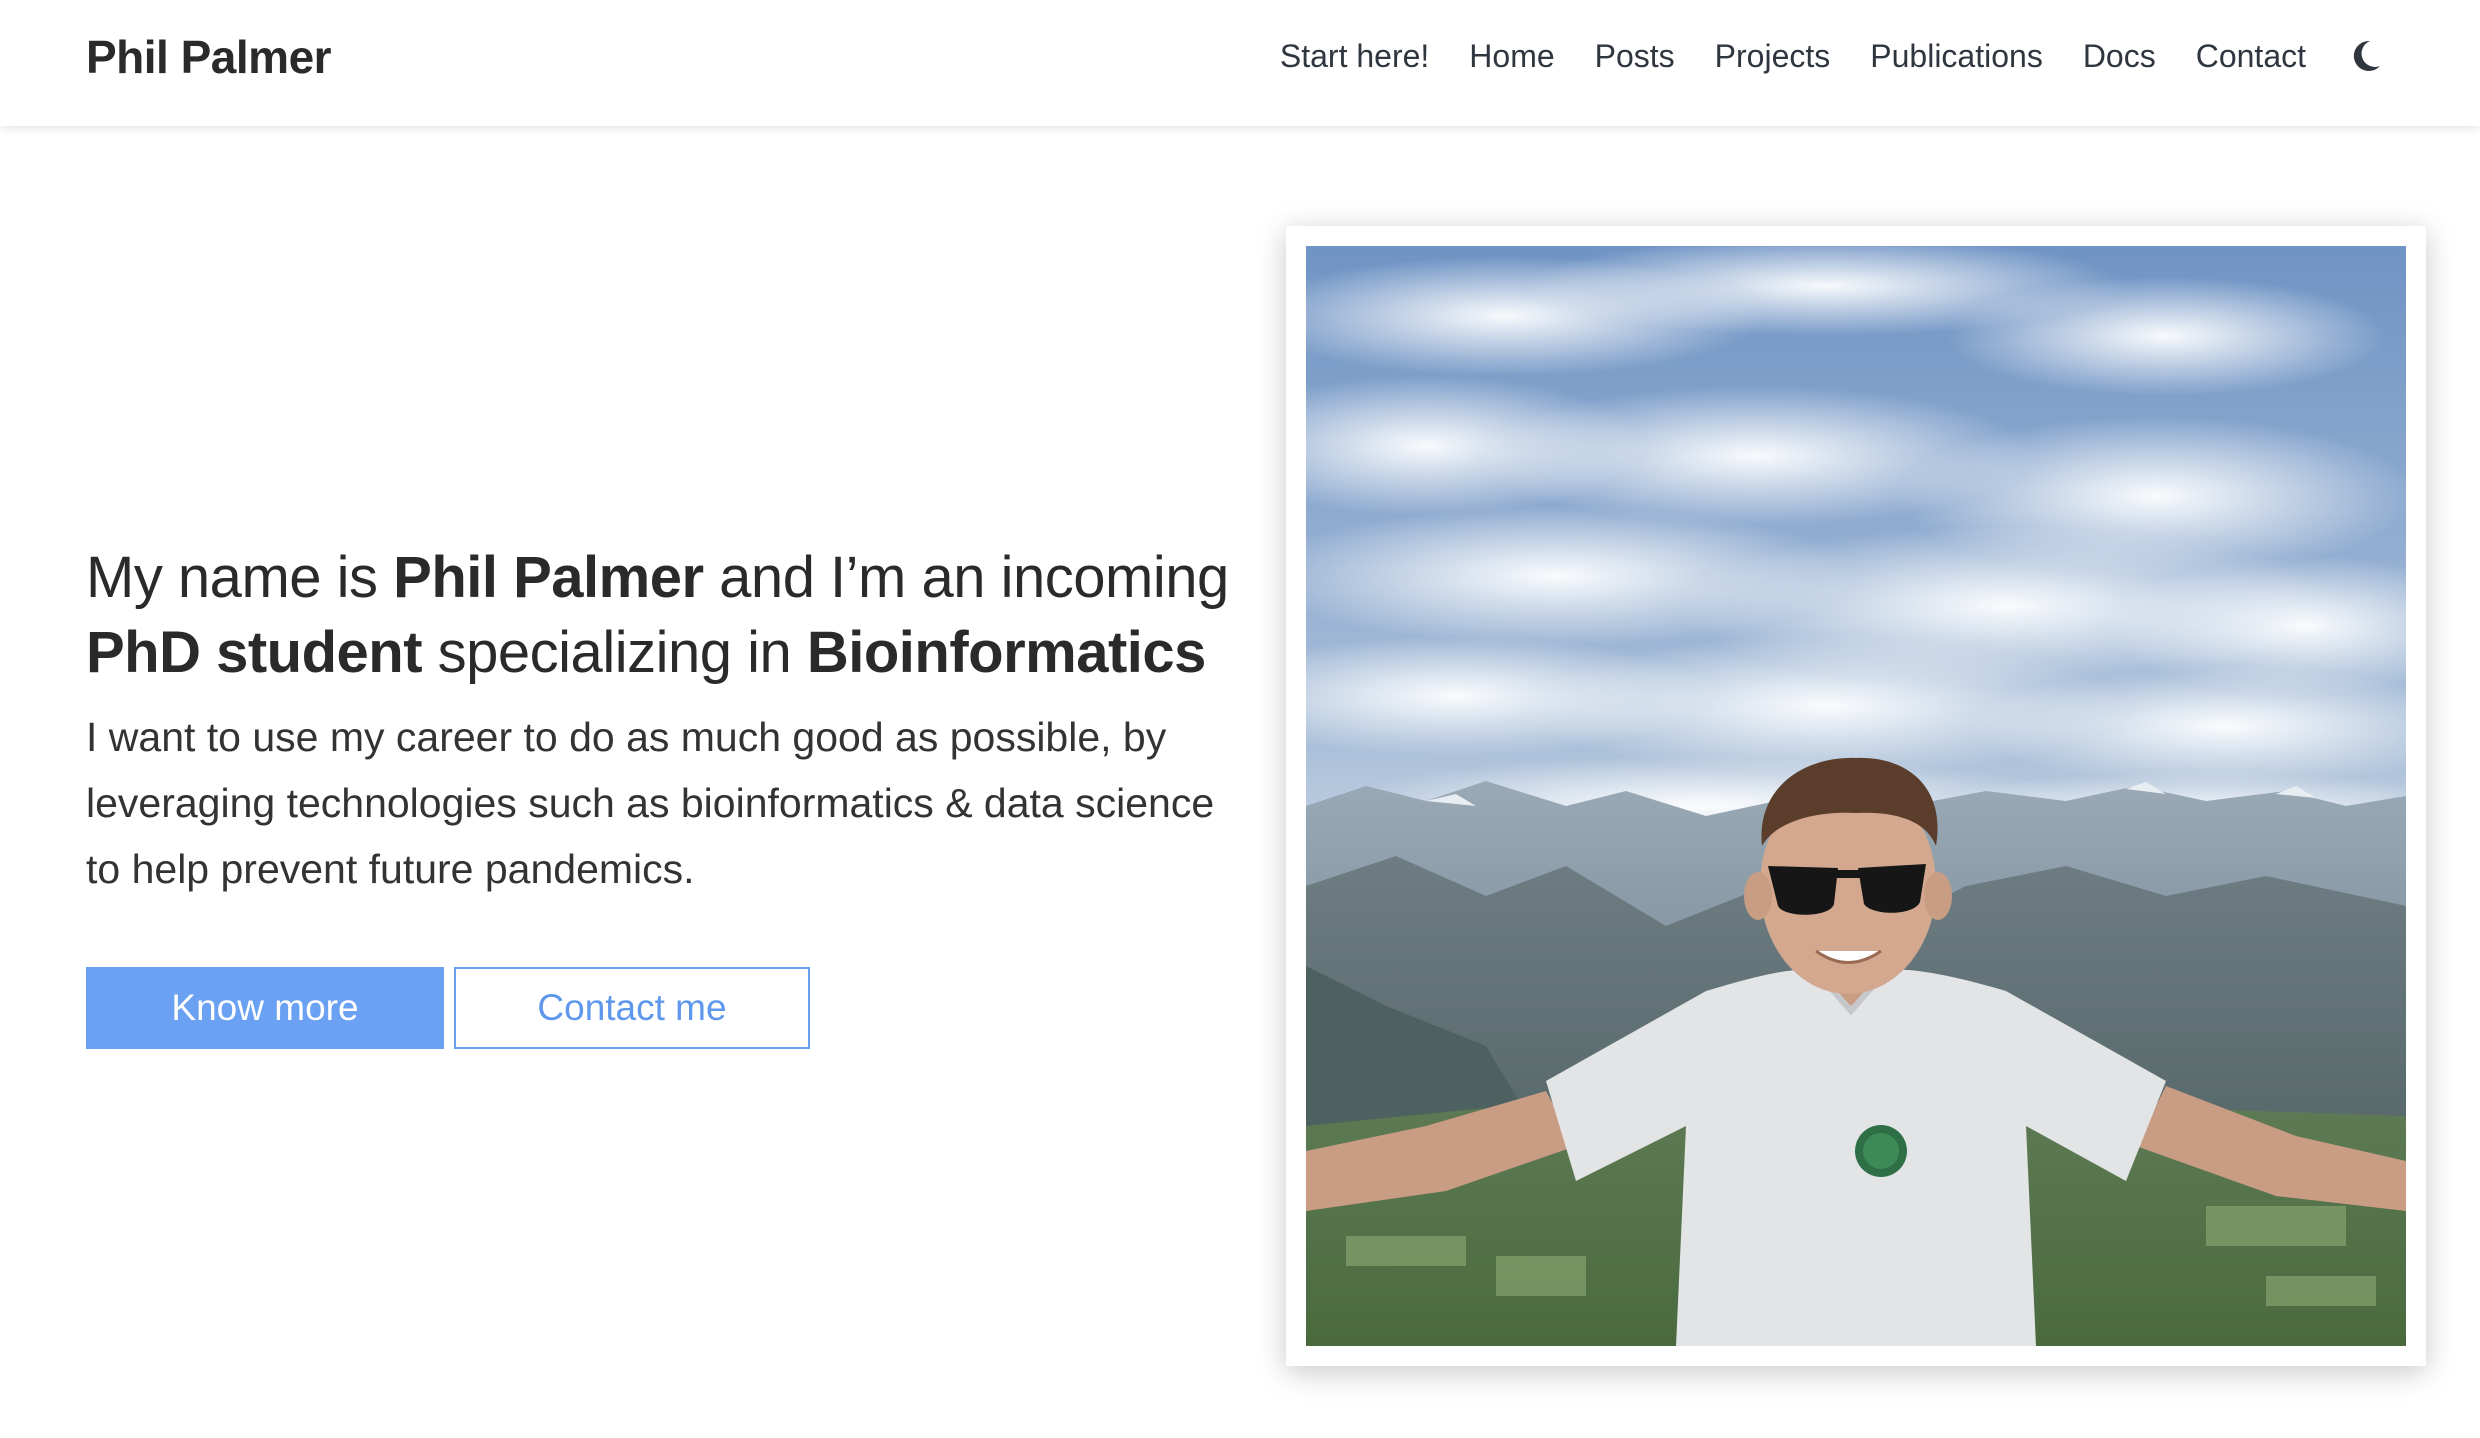 Image resolution: width=2480 pixels, height=1438 pixels. What do you see at coordinates (2251, 56) in the screenshot?
I see `nav-contact: Contact` at bounding box center [2251, 56].